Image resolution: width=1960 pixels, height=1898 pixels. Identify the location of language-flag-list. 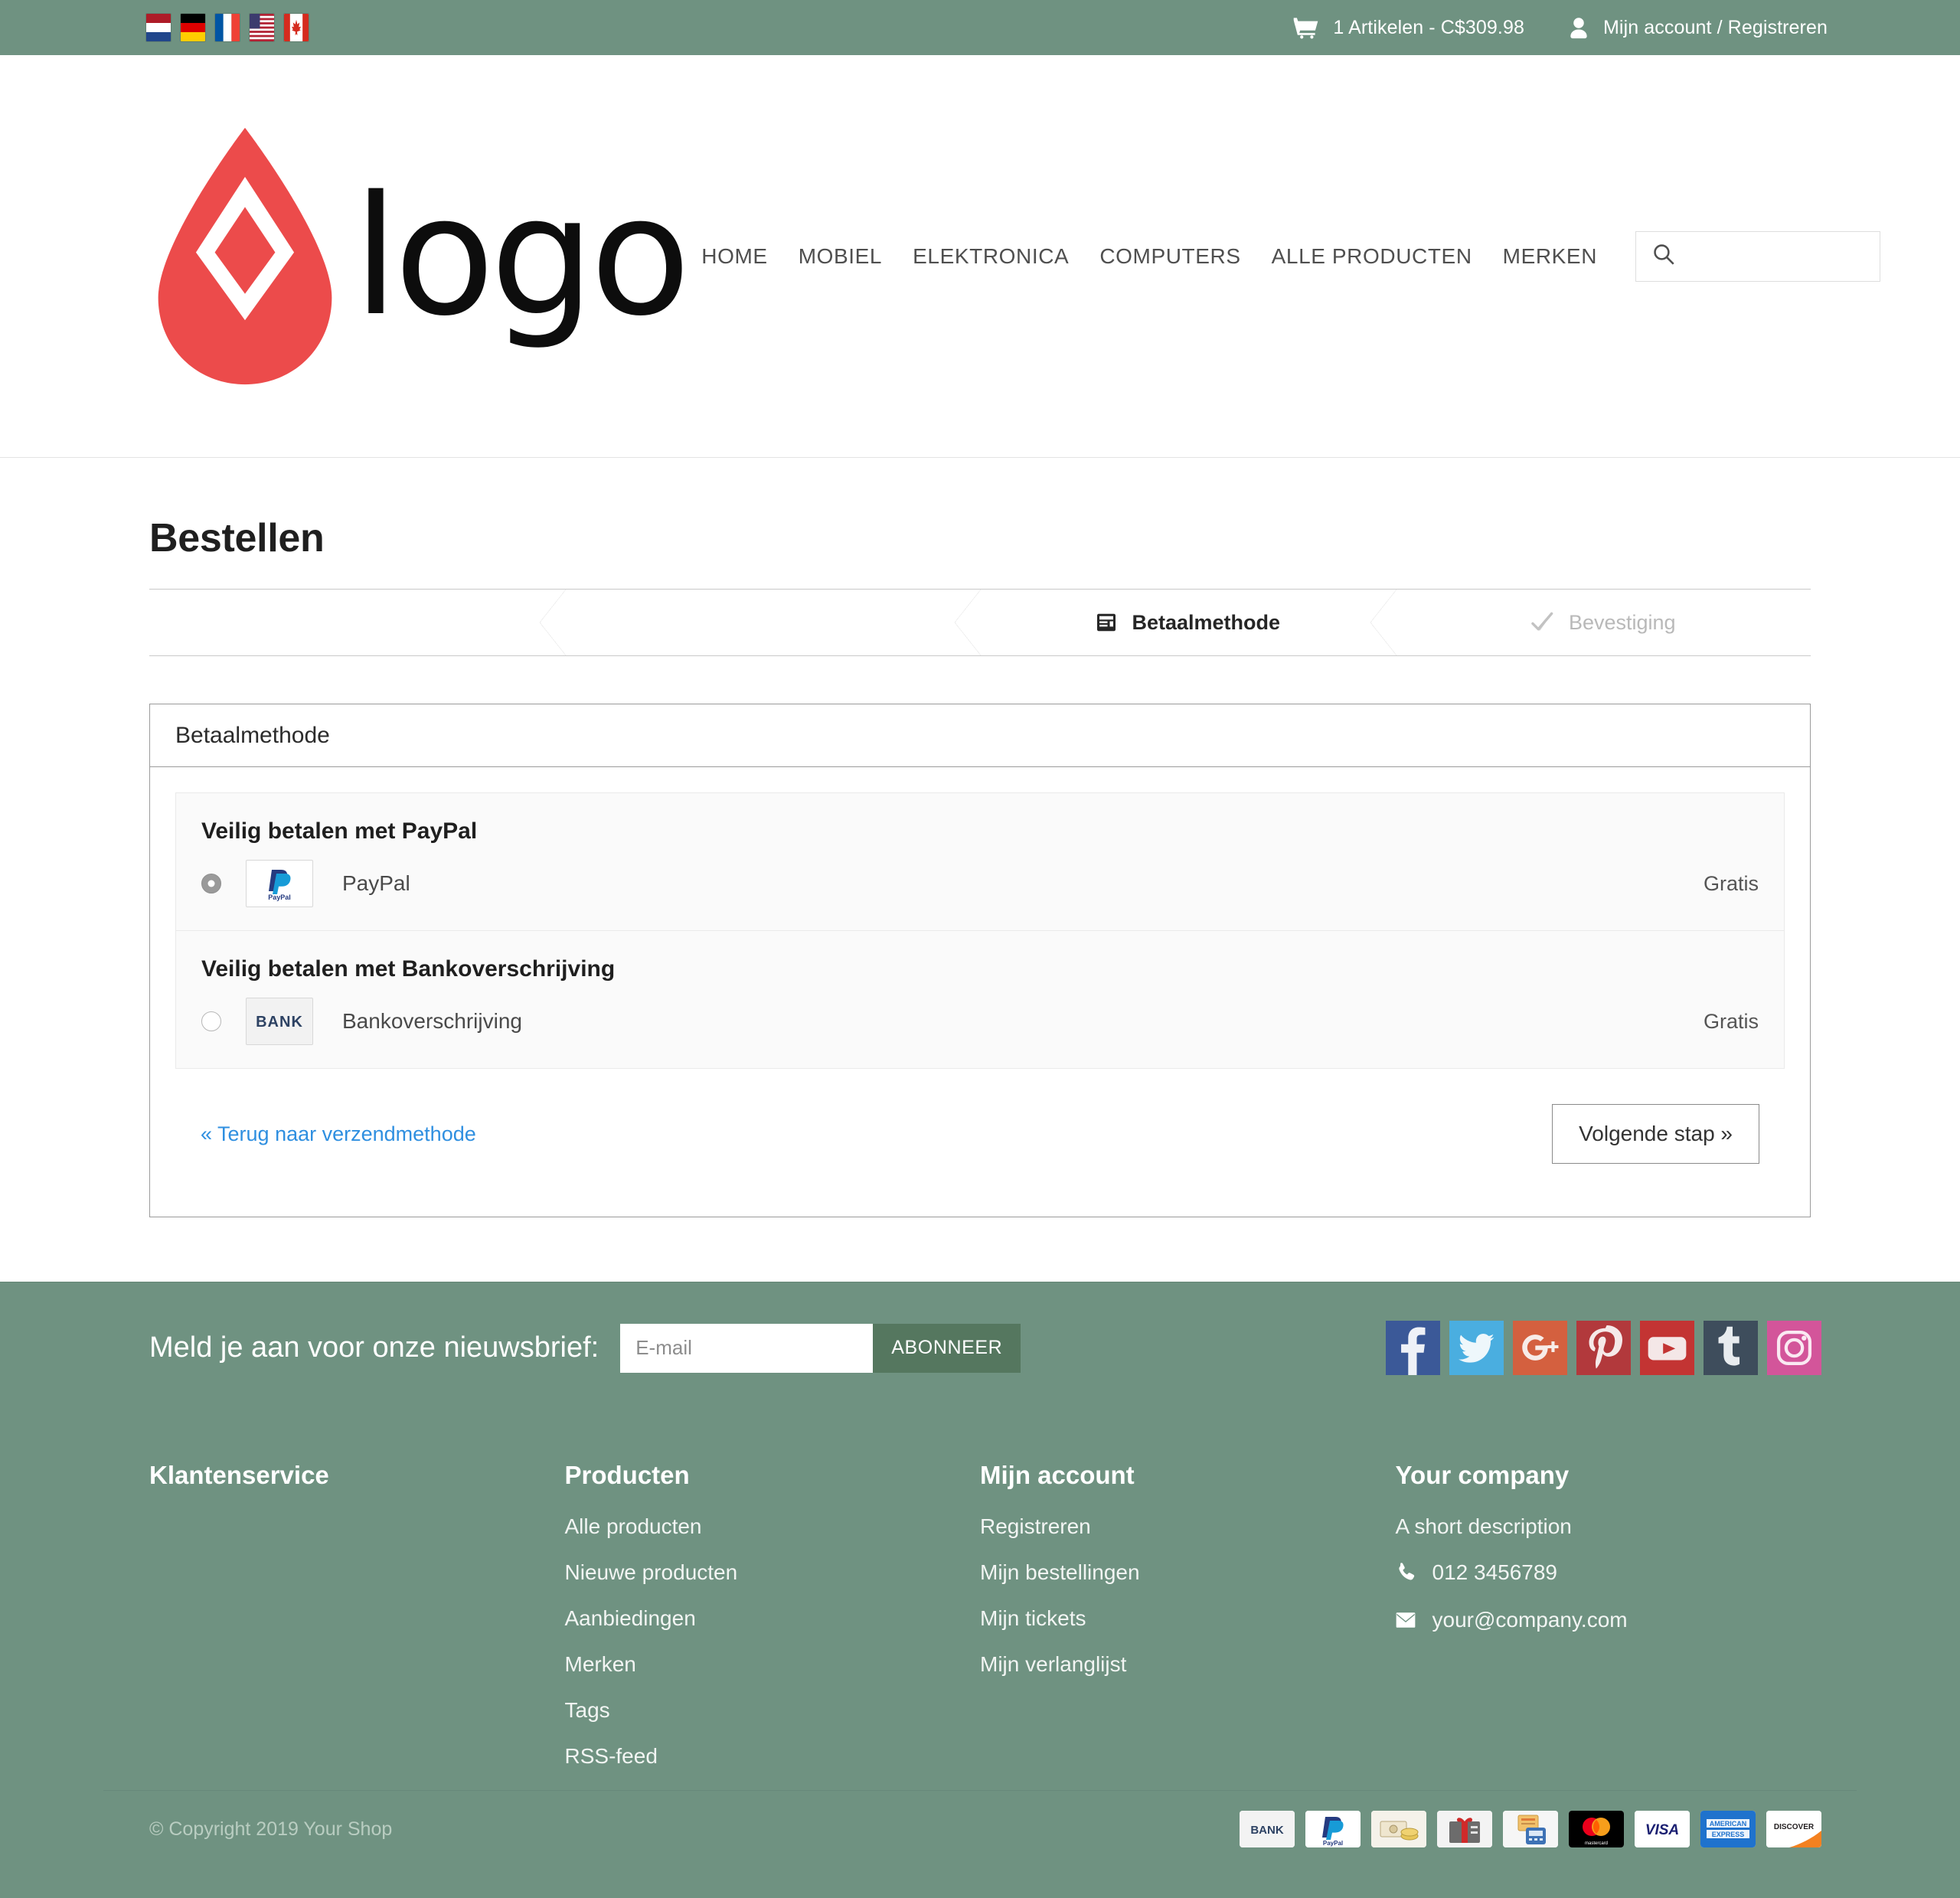
(206, 27).